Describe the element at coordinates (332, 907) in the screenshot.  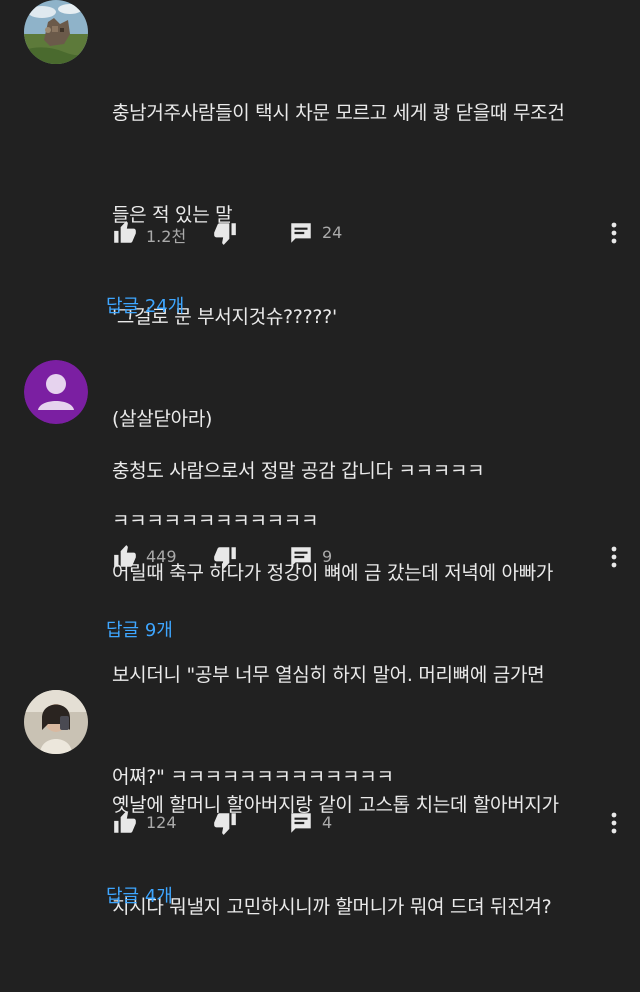
I see `comment-line: 치시다 뭐낼지 고민하시니까 할머니가 뭐여 드뎌 뒤진겨?` at that location.